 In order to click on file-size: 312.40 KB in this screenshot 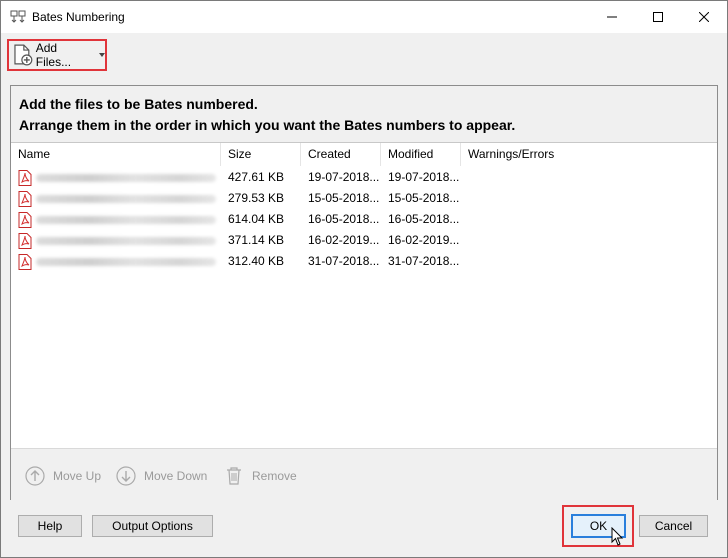, I will do `click(256, 261)`.